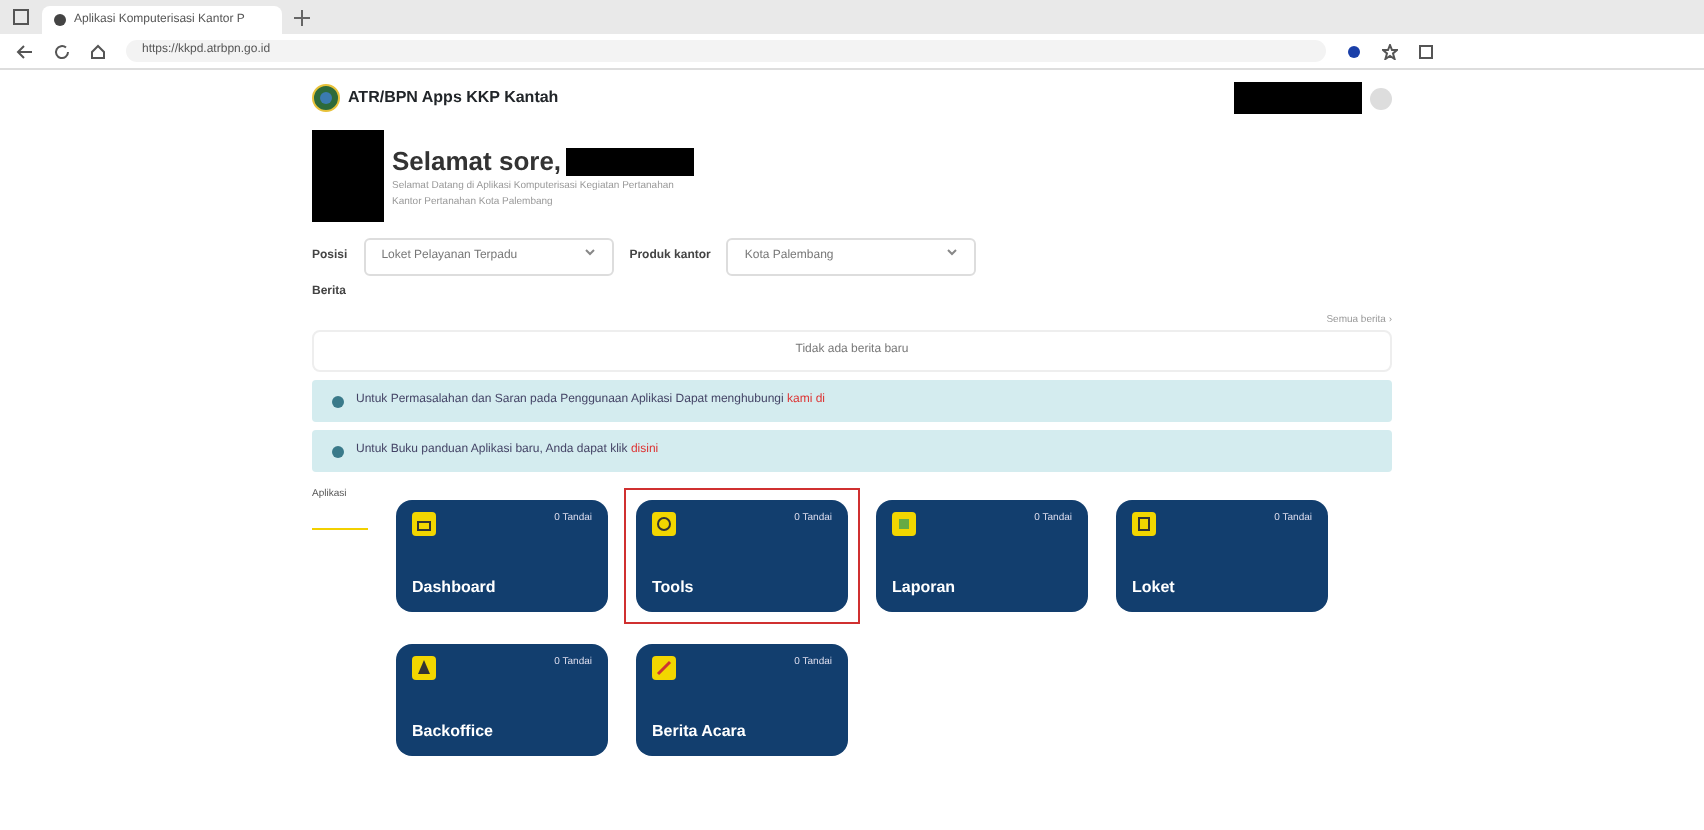 This screenshot has height=830, width=1704. What do you see at coordinates (1390, 51) in the screenshot?
I see `favorites-icon` at bounding box center [1390, 51].